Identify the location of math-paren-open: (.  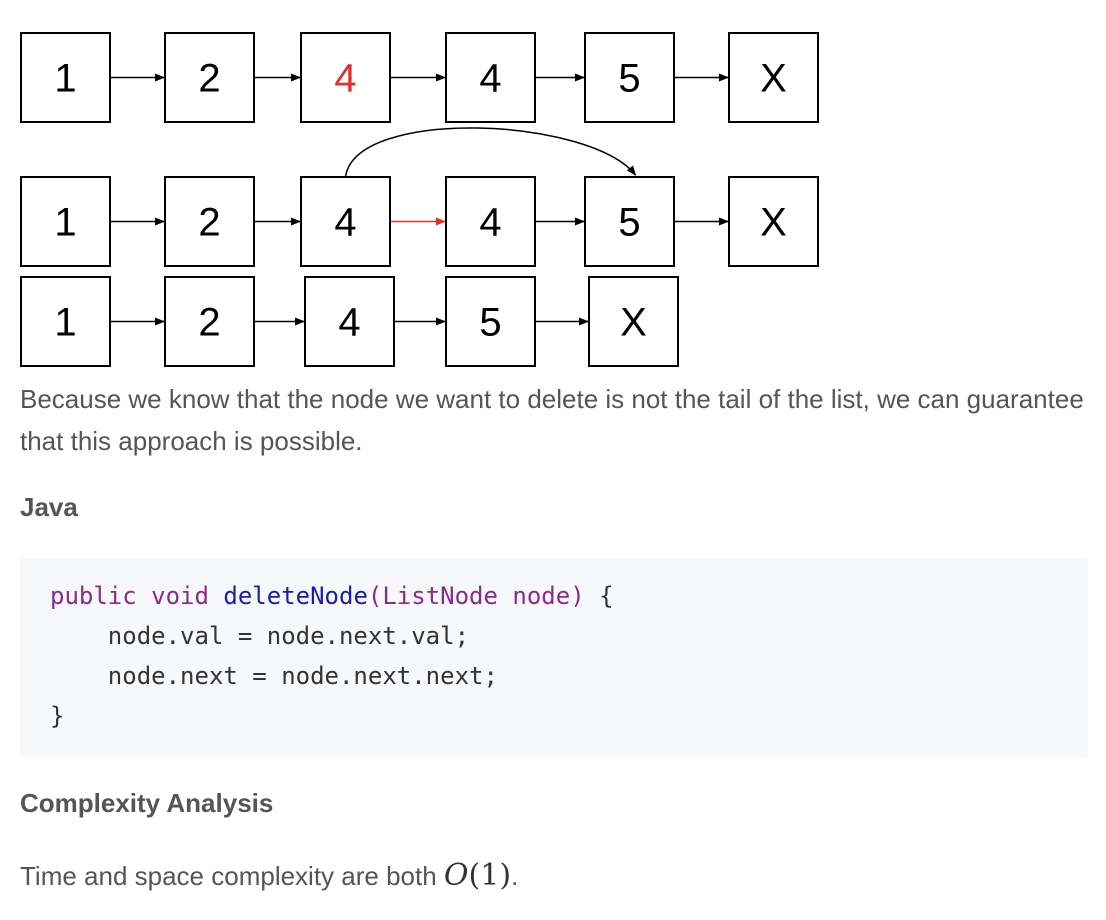
(474, 875).